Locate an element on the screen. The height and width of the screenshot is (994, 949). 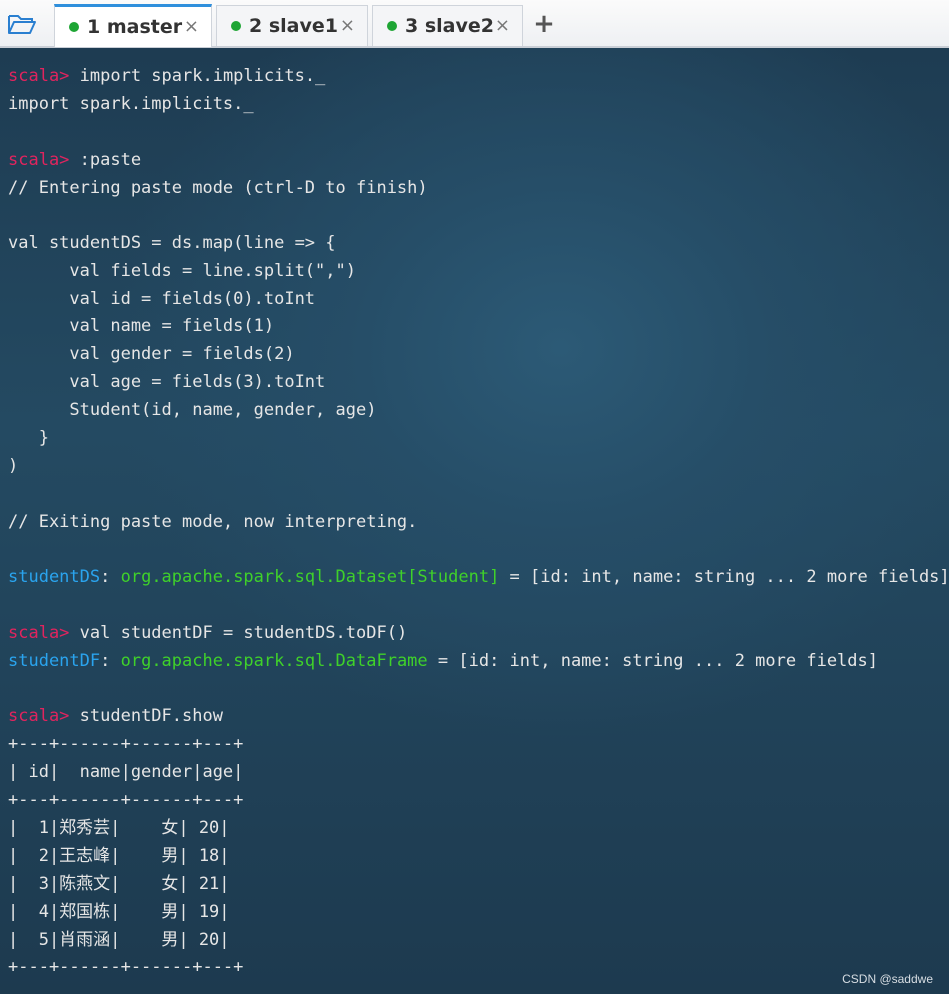
terminal-line: // Exiting paste mode, now interpreting. is located at coordinates (213, 522).